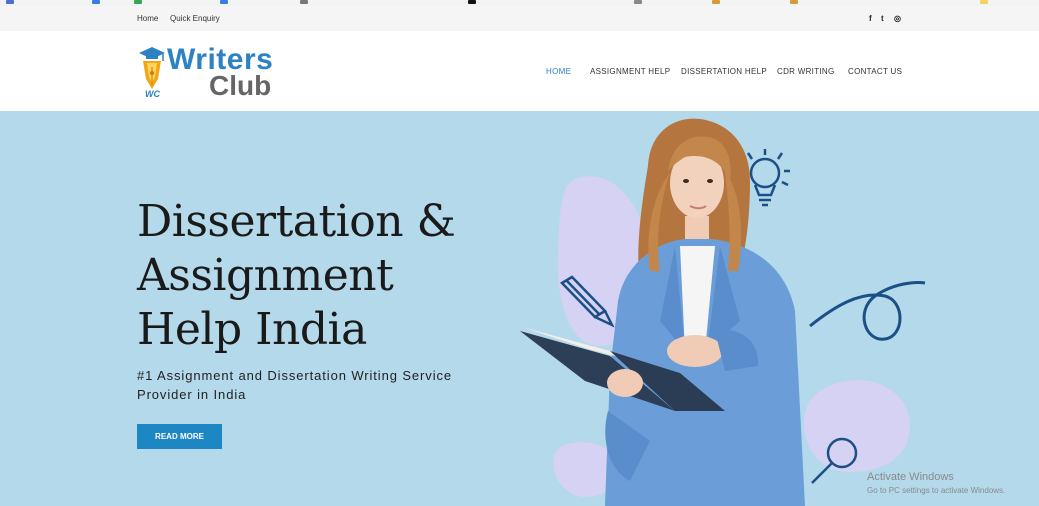 Image resolution: width=1039 pixels, height=506 pixels. Describe the element at coordinates (870, 18) in the screenshot. I see `facebook-icon: f` at that location.